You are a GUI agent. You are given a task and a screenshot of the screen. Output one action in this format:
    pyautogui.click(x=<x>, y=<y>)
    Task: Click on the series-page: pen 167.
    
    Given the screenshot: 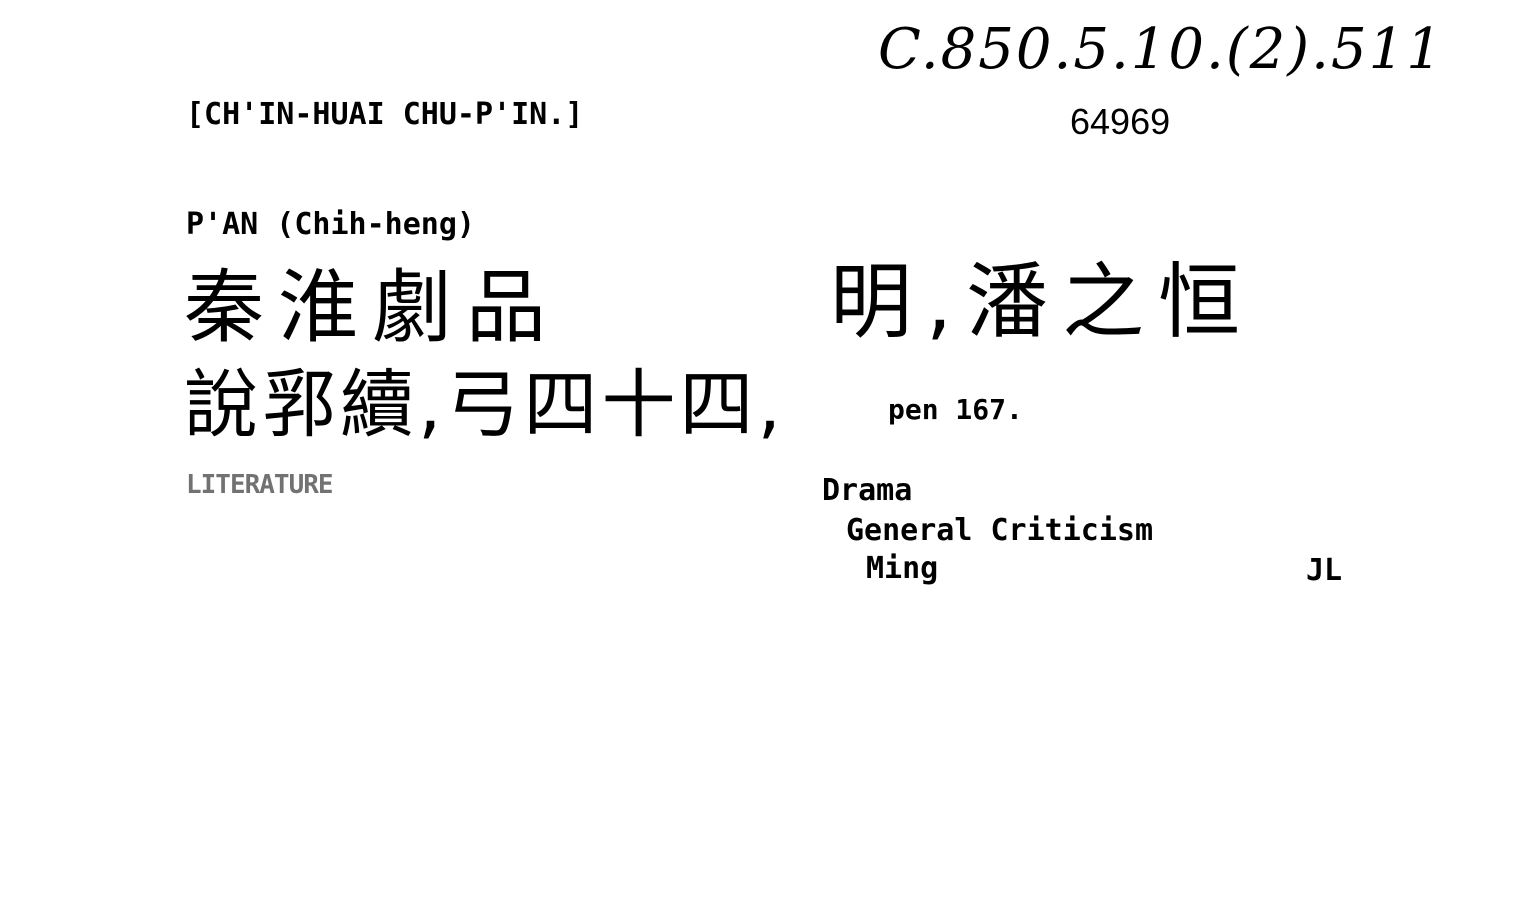 What is the action you would take?
    pyautogui.click(x=955, y=409)
    